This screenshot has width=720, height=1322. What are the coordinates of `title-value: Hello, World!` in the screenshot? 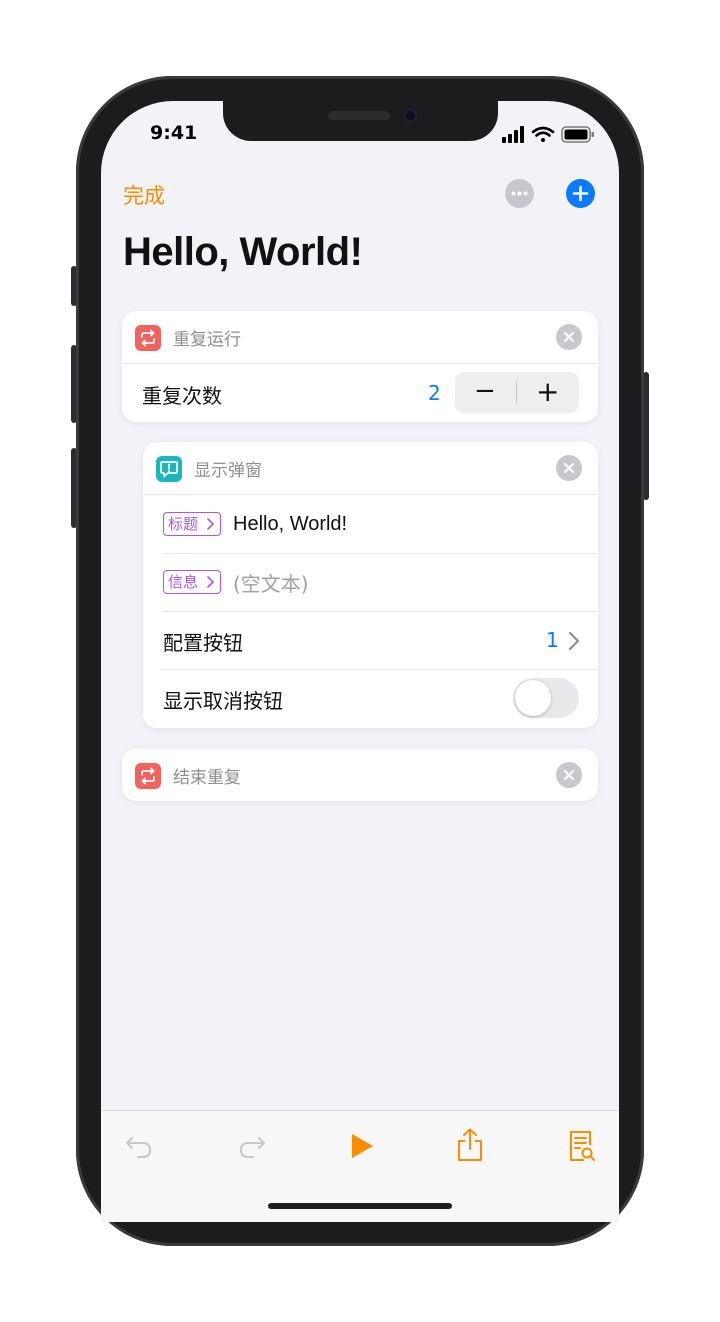 It's located at (290, 524).